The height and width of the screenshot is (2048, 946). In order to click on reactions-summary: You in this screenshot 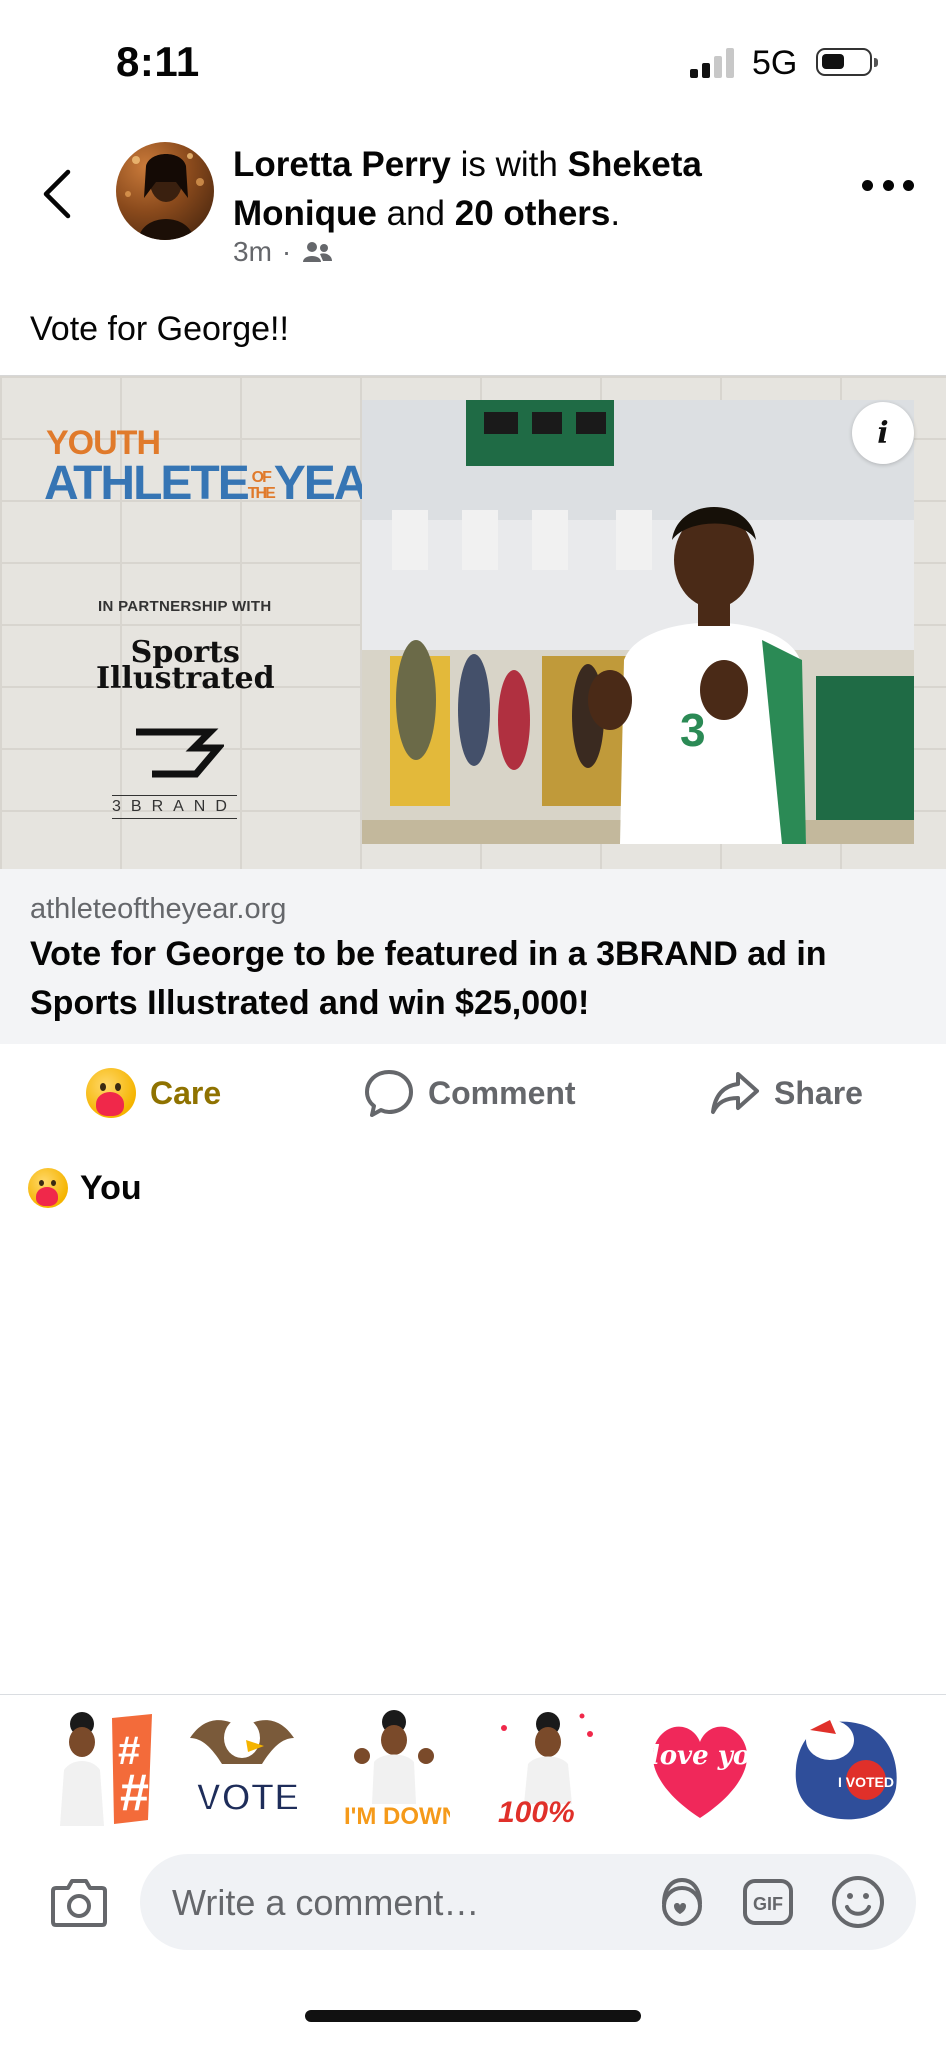, I will do `click(85, 1188)`.